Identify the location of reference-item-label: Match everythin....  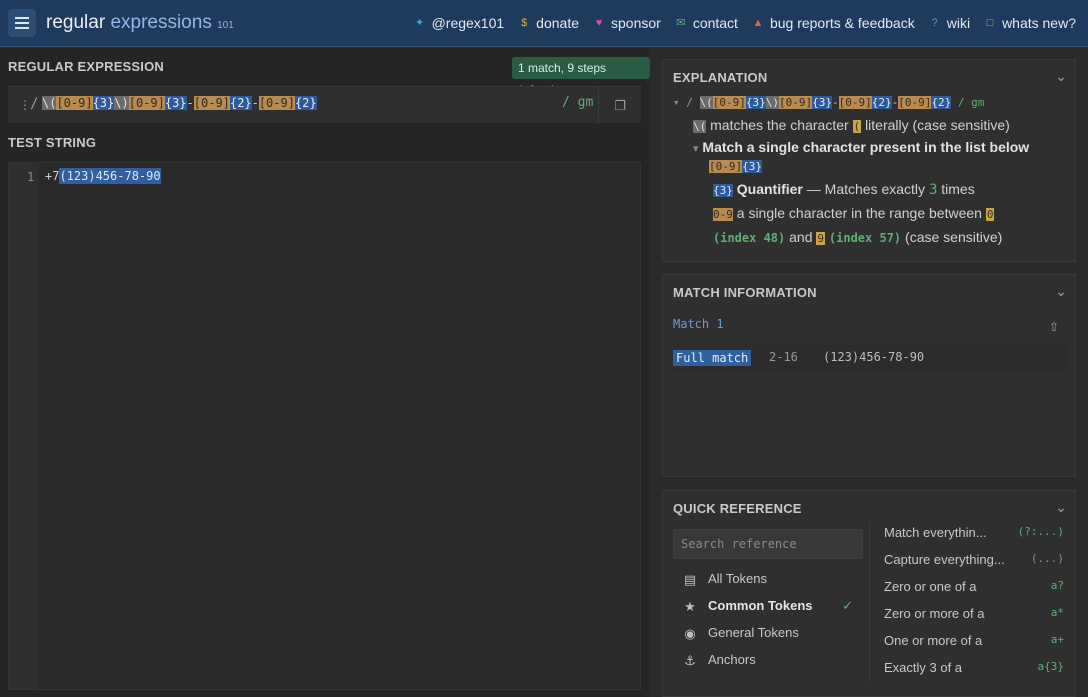
(935, 532).